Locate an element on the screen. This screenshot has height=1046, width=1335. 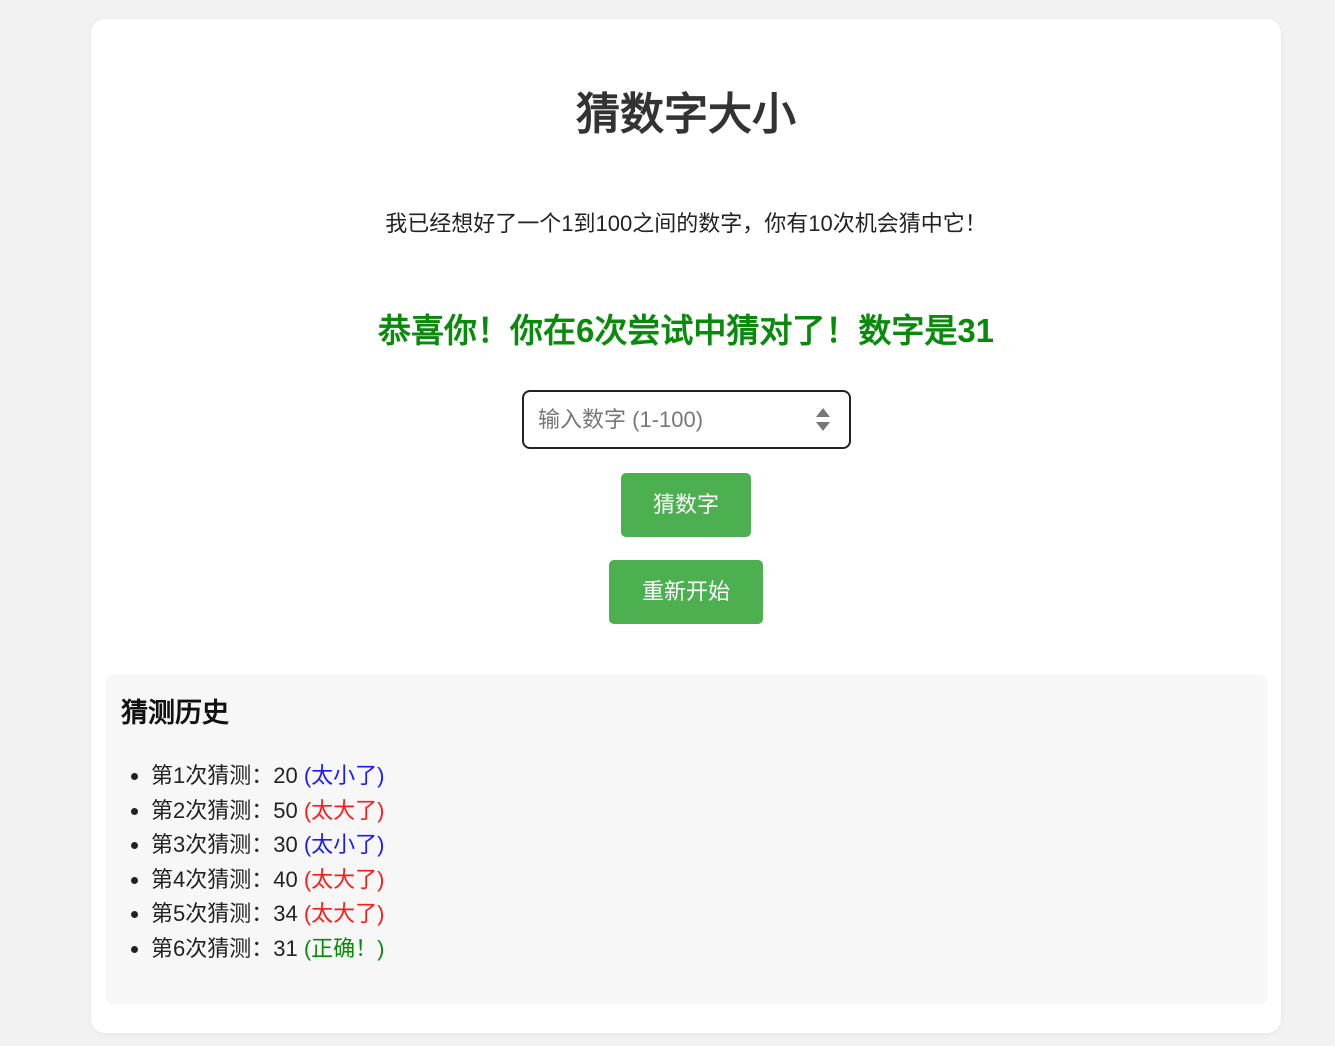
result-message: 恭喜你！你在6次尝试中猜对了！数字是31 is located at coordinates (686, 330).